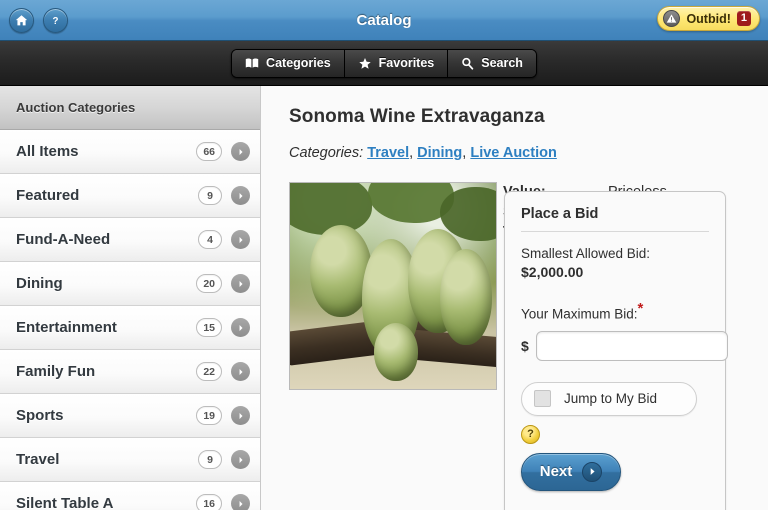 The image size is (768, 510). I want to click on outbid-label: Outbid!, so click(708, 18).